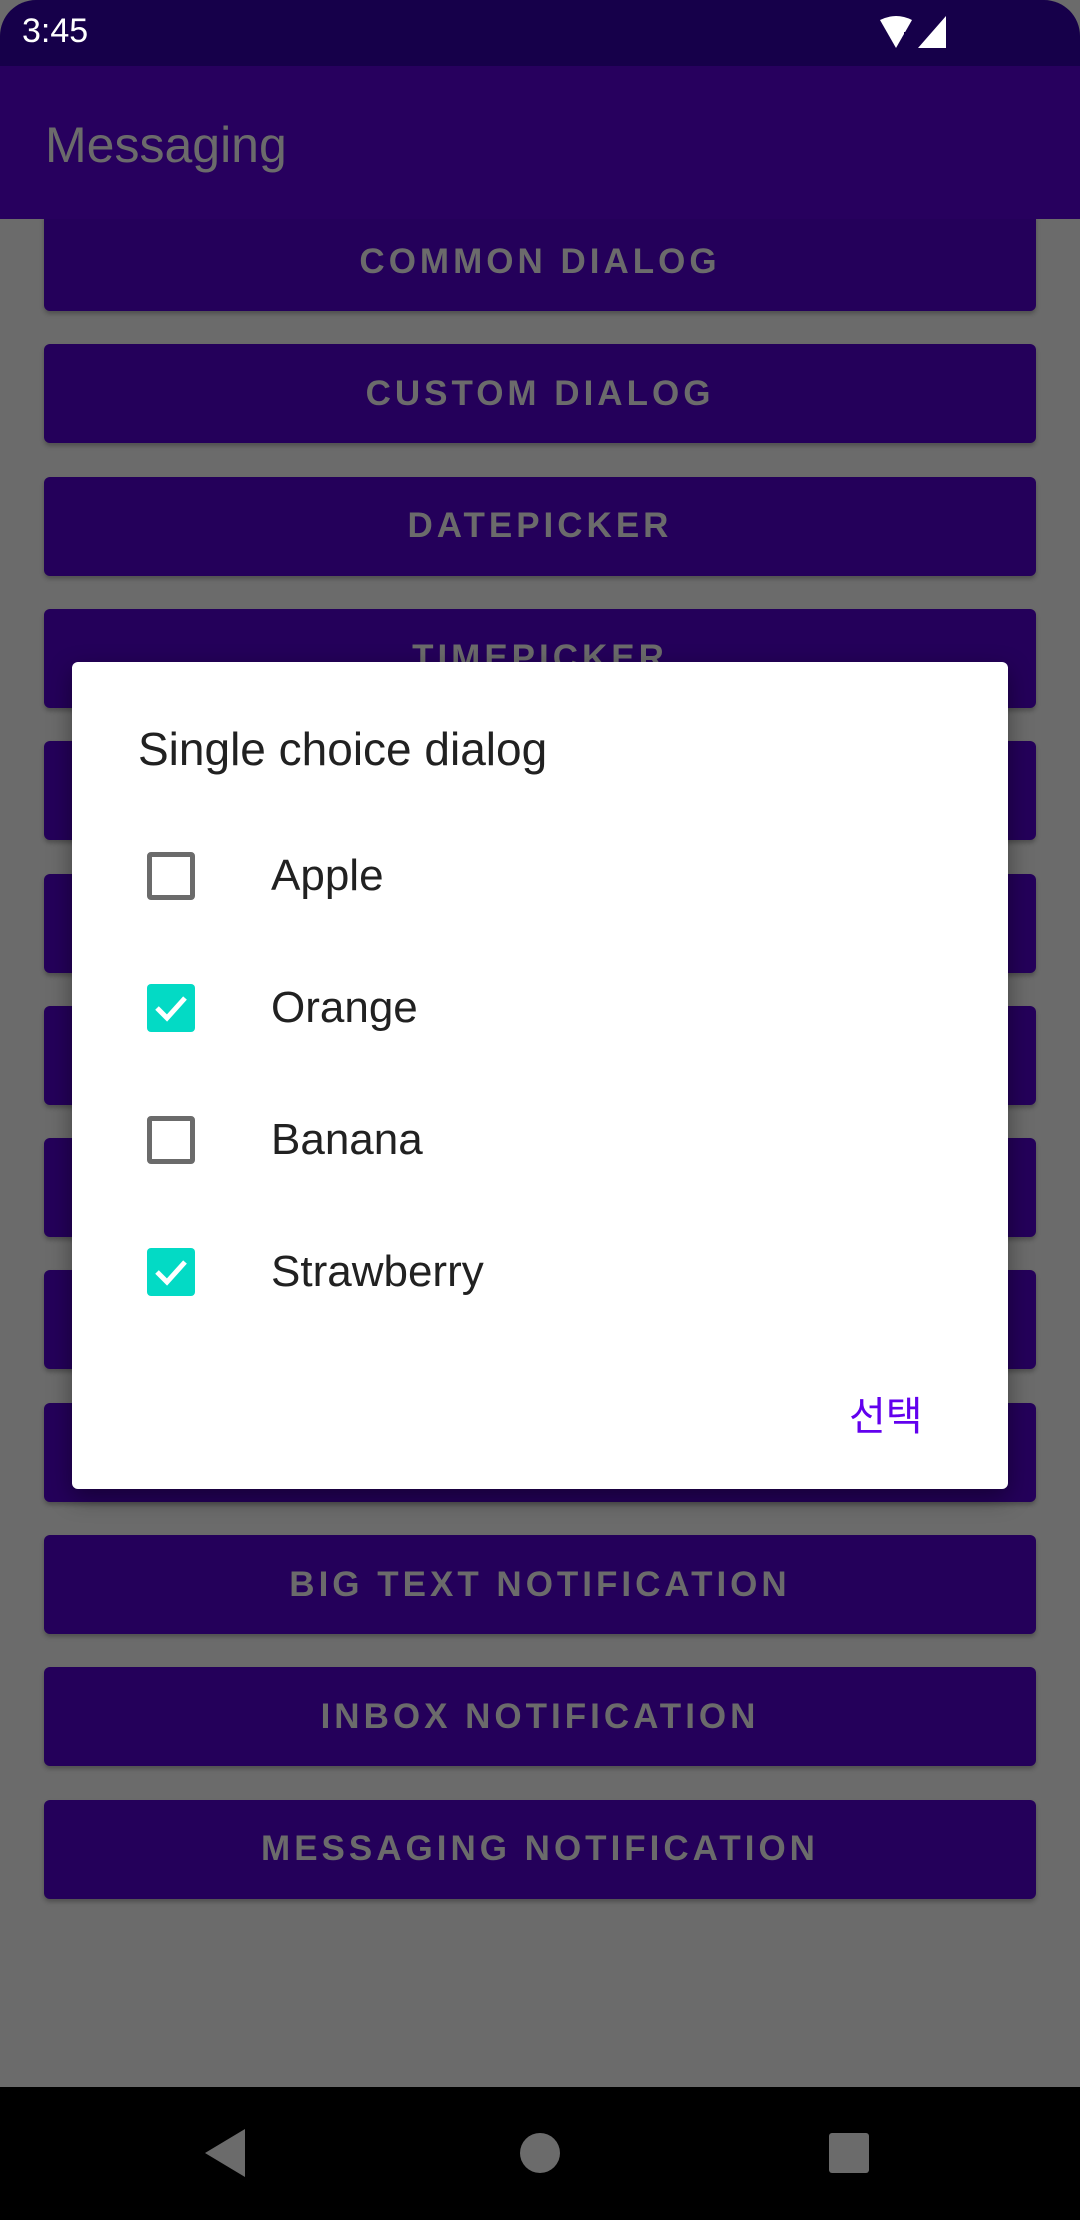 This screenshot has height=2220, width=1080. I want to click on choice-label: Banana, so click(347, 1139).